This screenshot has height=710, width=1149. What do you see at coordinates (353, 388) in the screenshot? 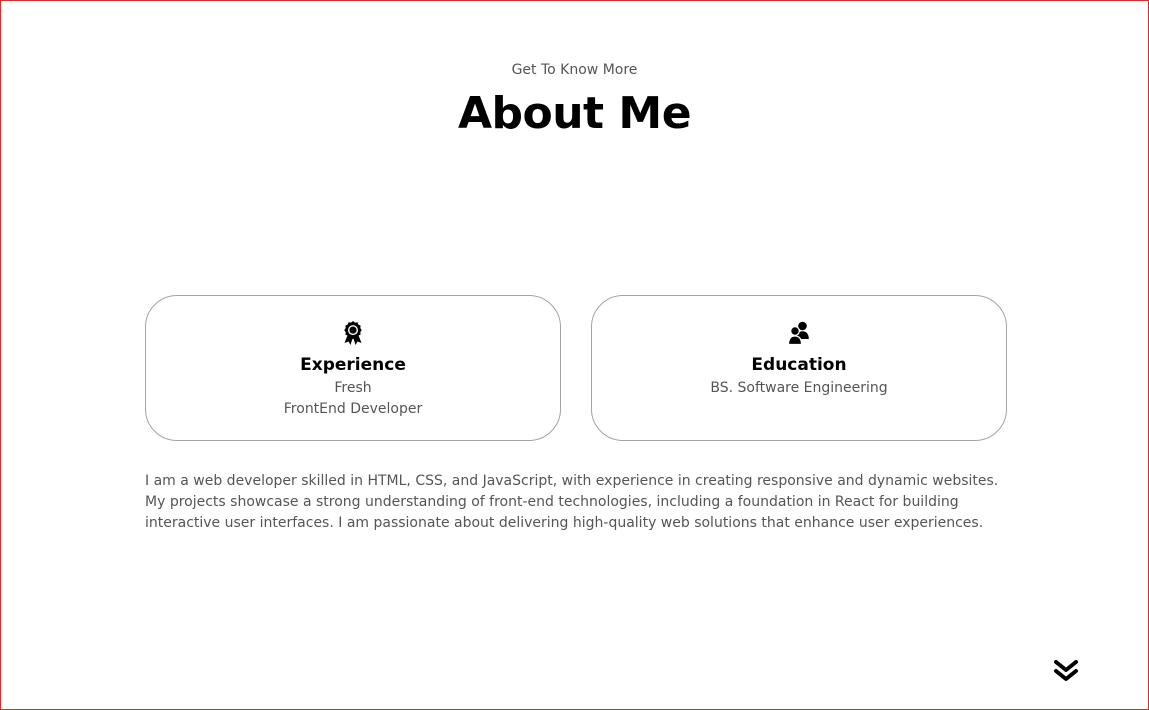
I see `experience-level: Fresh` at bounding box center [353, 388].